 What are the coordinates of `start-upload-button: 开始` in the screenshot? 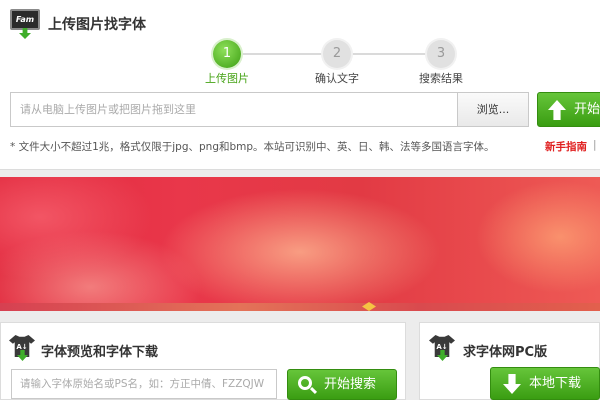 It's located at (568, 109).